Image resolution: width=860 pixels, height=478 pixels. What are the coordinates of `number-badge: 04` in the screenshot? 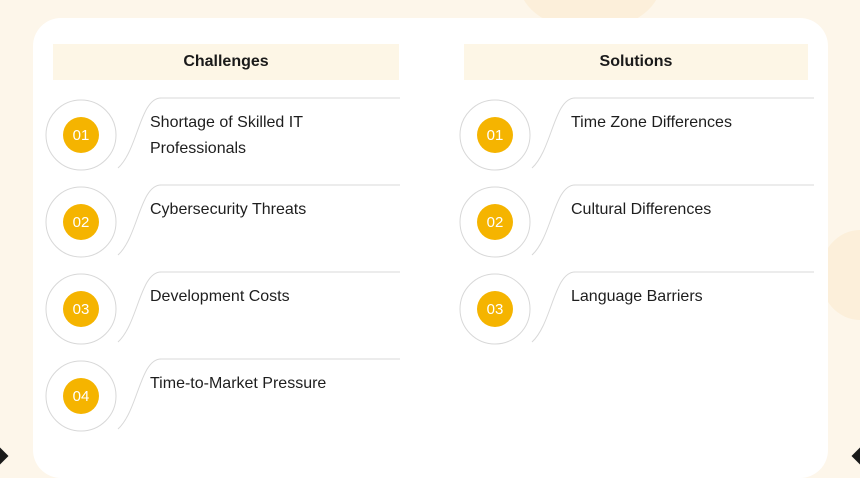 It's located at (81, 396).